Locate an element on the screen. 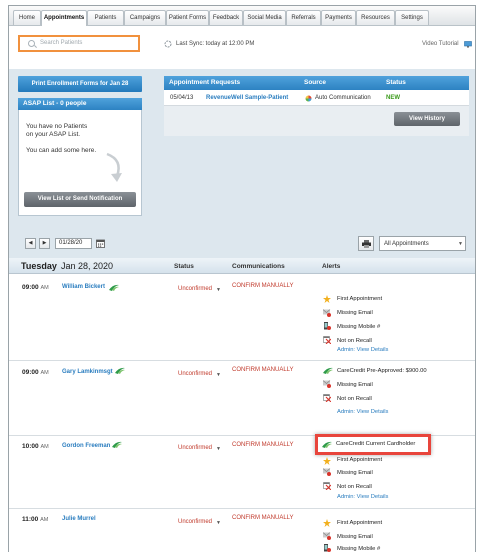 This screenshot has width=480, height=552. last-sync-text: Last Sync: today at 12:00 PM is located at coordinates (215, 44).